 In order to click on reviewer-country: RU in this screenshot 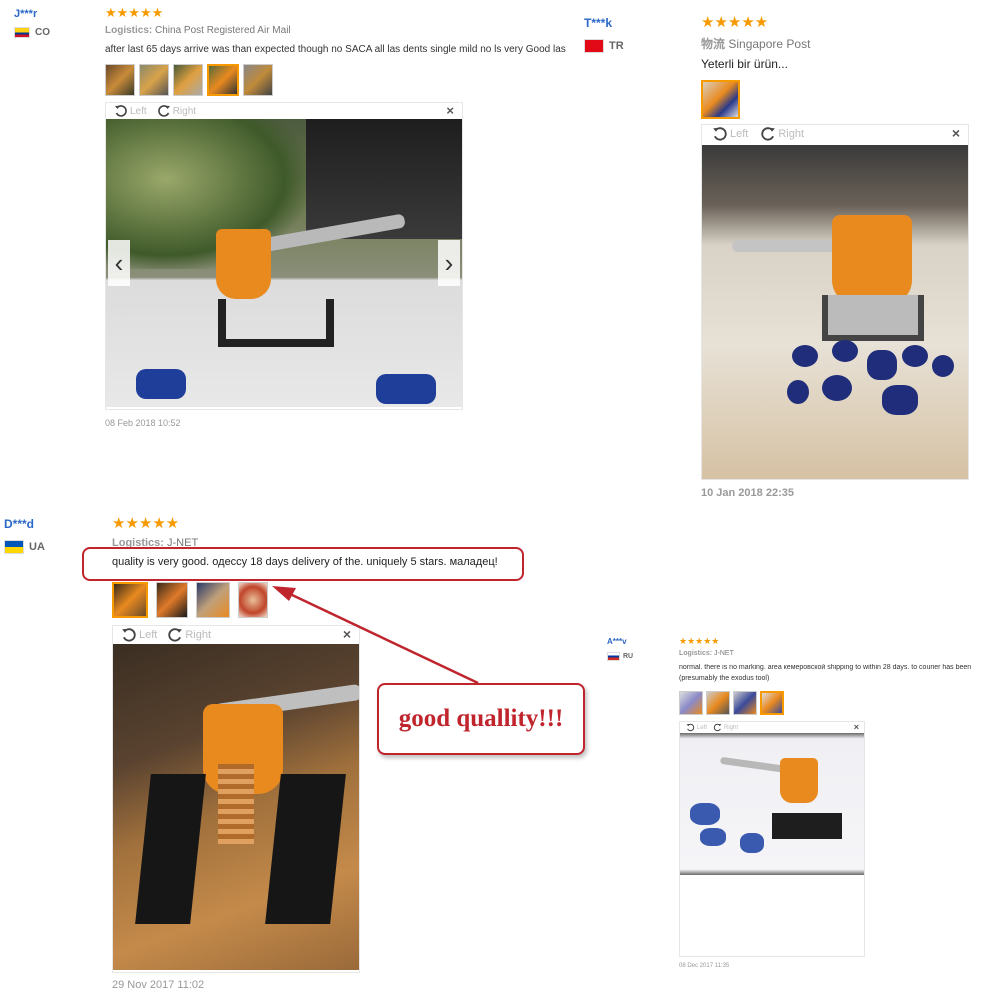, I will do `click(620, 656)`.